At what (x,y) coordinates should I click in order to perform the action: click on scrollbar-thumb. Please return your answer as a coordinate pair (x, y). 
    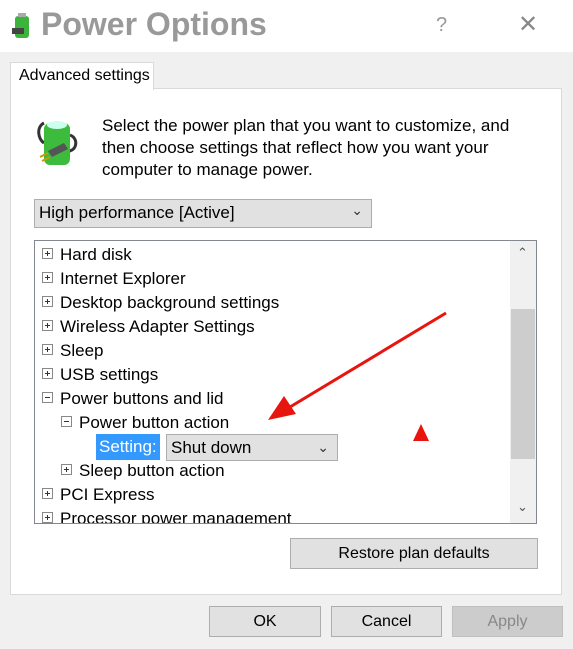
    Looking at the image, I should click on (523, 384).